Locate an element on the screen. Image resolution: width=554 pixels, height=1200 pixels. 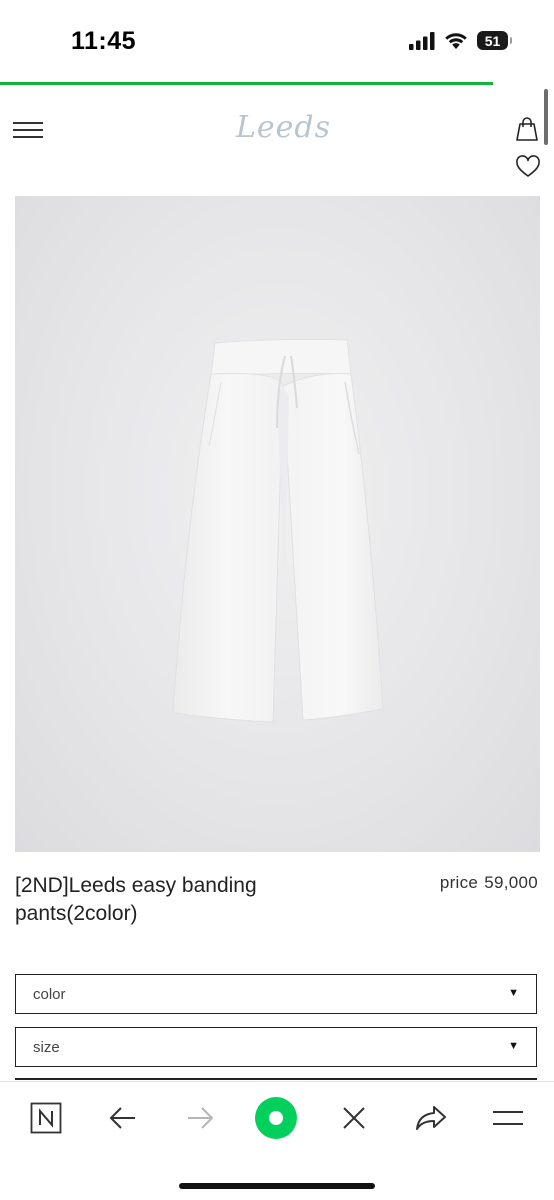
color-select-label: color is located at coordinates (49, 994).